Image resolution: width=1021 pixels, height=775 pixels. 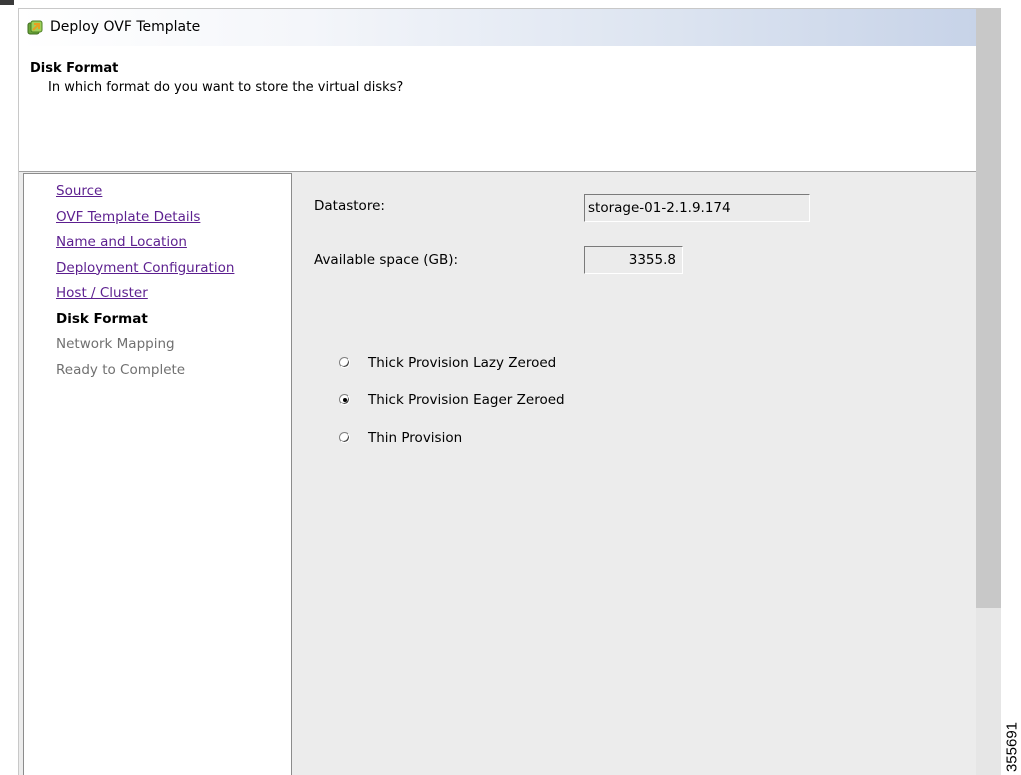 I want to click on thick-lazy-zeroed-label: Thick Provision Lazy Zeroed, so click(x=462, y=363).